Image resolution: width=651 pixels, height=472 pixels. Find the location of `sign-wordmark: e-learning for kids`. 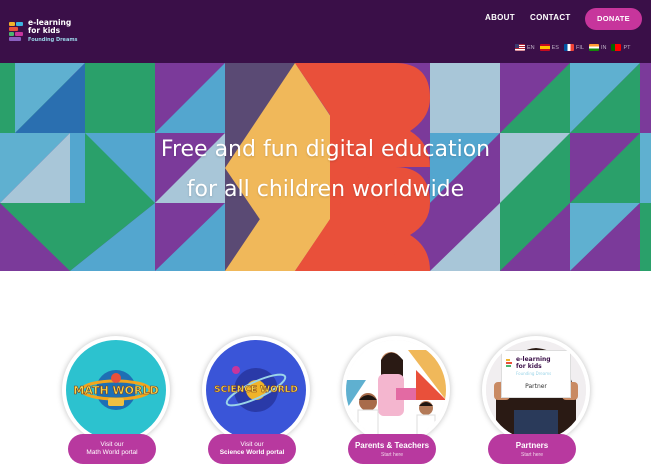

sign-wordmark: e-learning for kids is located at coordinates (533, 363).